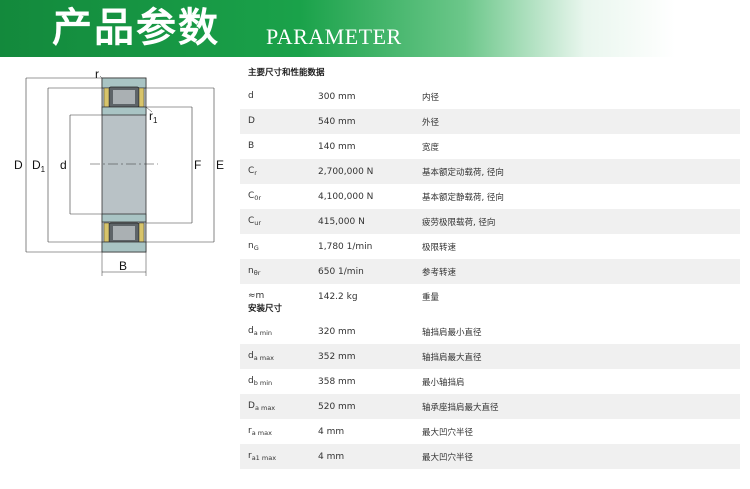 The width and height of the screenshot is (750, 489). Describe the element at coordinates (452, 357) in the screenshot. I see `param-description: 轴挡肩最大直径` at that location.